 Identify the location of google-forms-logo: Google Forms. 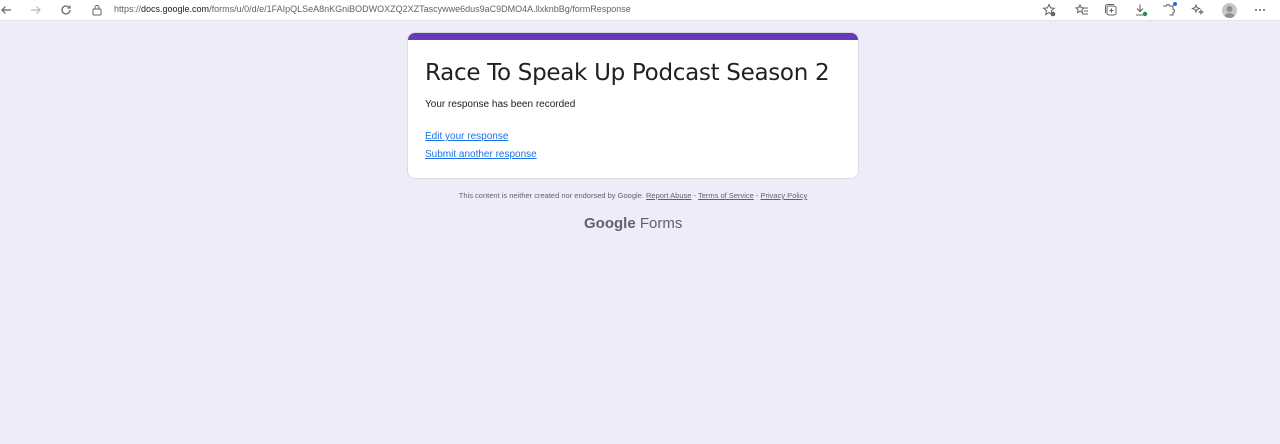
(633, 223).